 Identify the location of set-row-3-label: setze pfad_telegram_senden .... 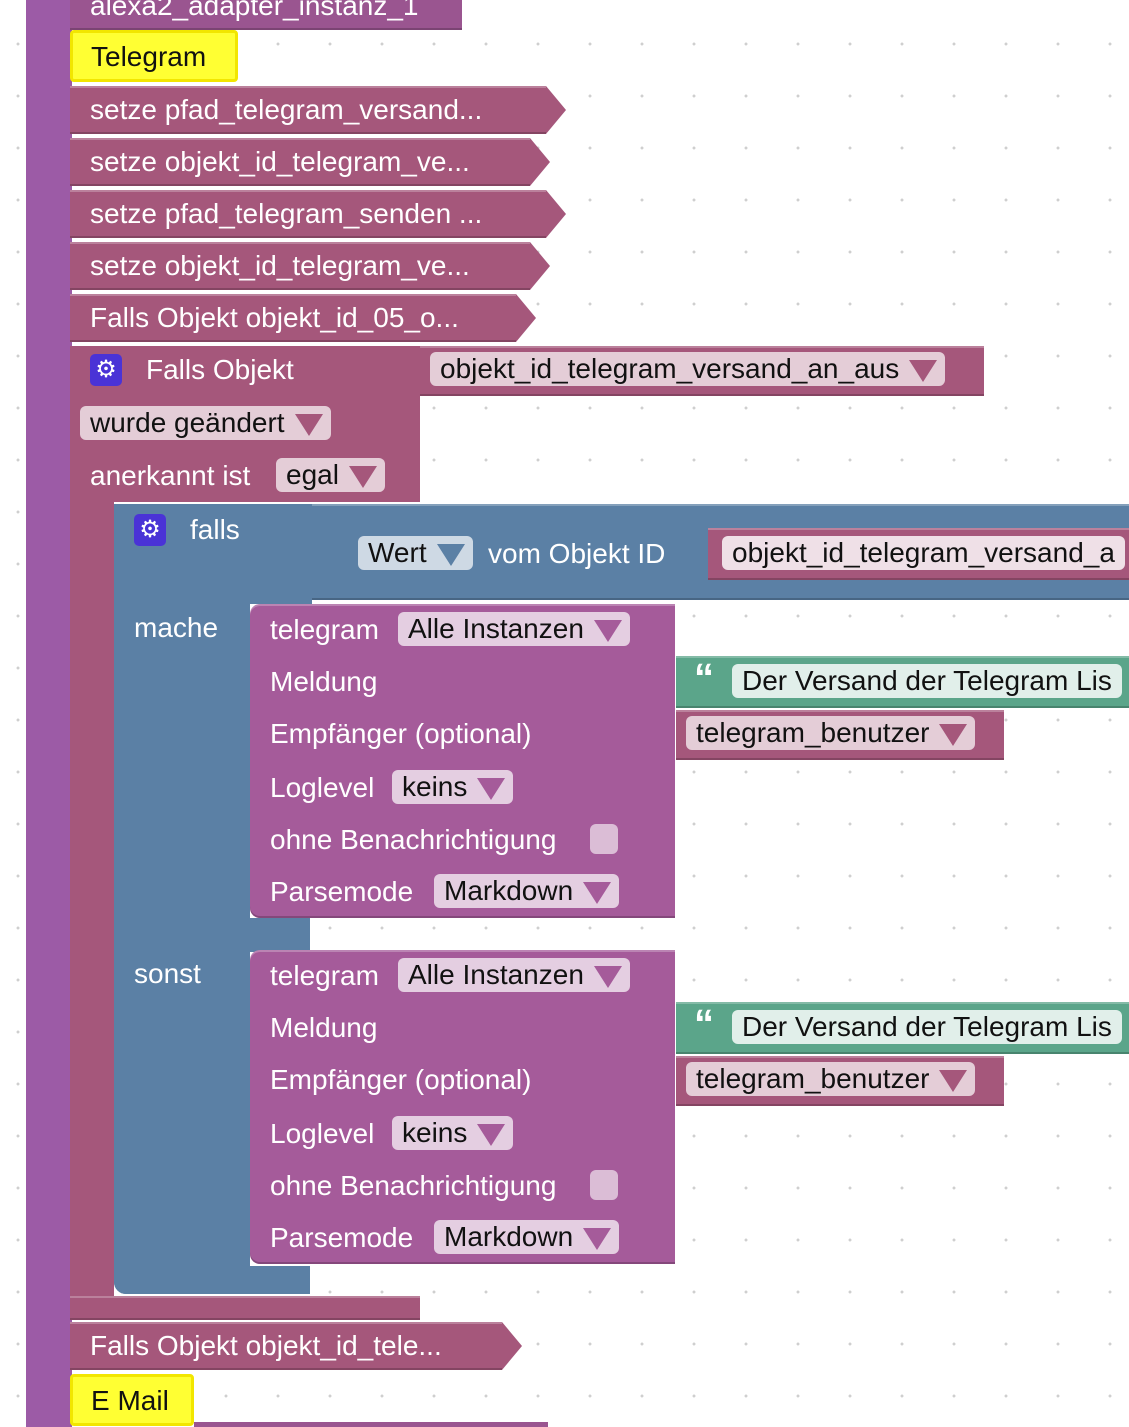
(286, 213).